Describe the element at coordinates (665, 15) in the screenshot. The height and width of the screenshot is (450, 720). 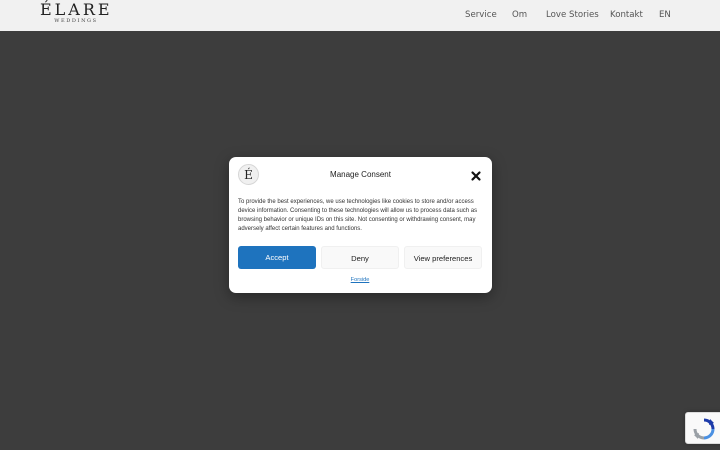
I see `nav-language-en: EN` at that location.